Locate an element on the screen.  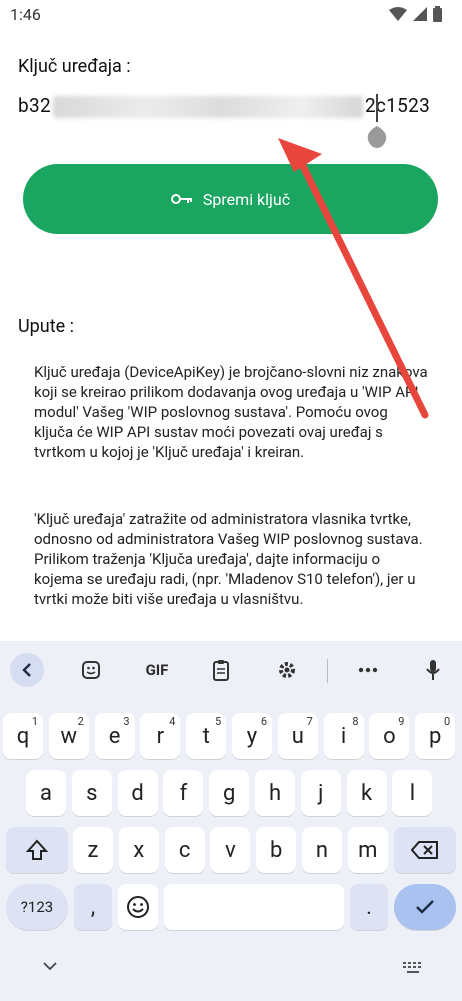
key-z: z is located at coordinates (93, 850).